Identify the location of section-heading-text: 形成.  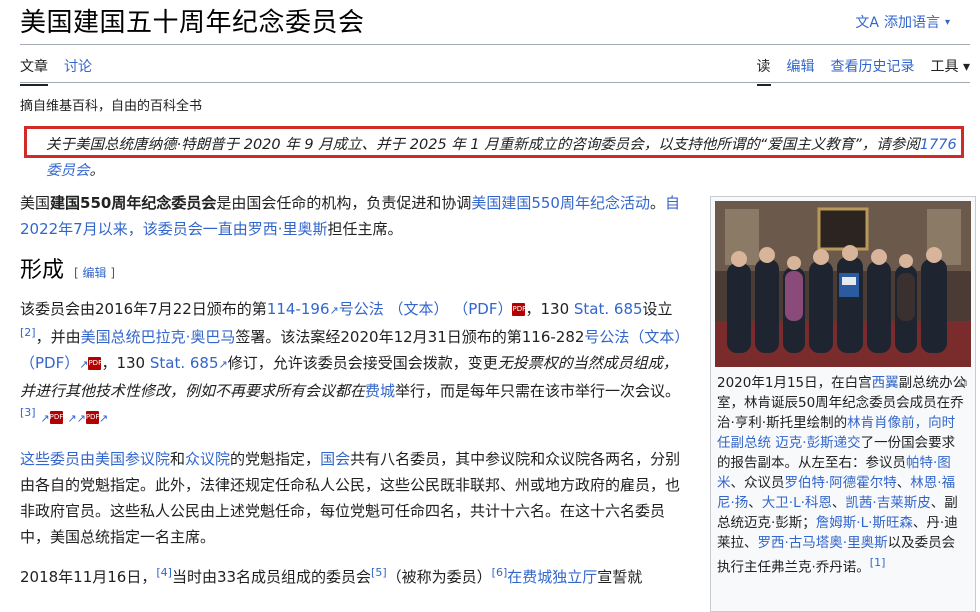
(42, 270).